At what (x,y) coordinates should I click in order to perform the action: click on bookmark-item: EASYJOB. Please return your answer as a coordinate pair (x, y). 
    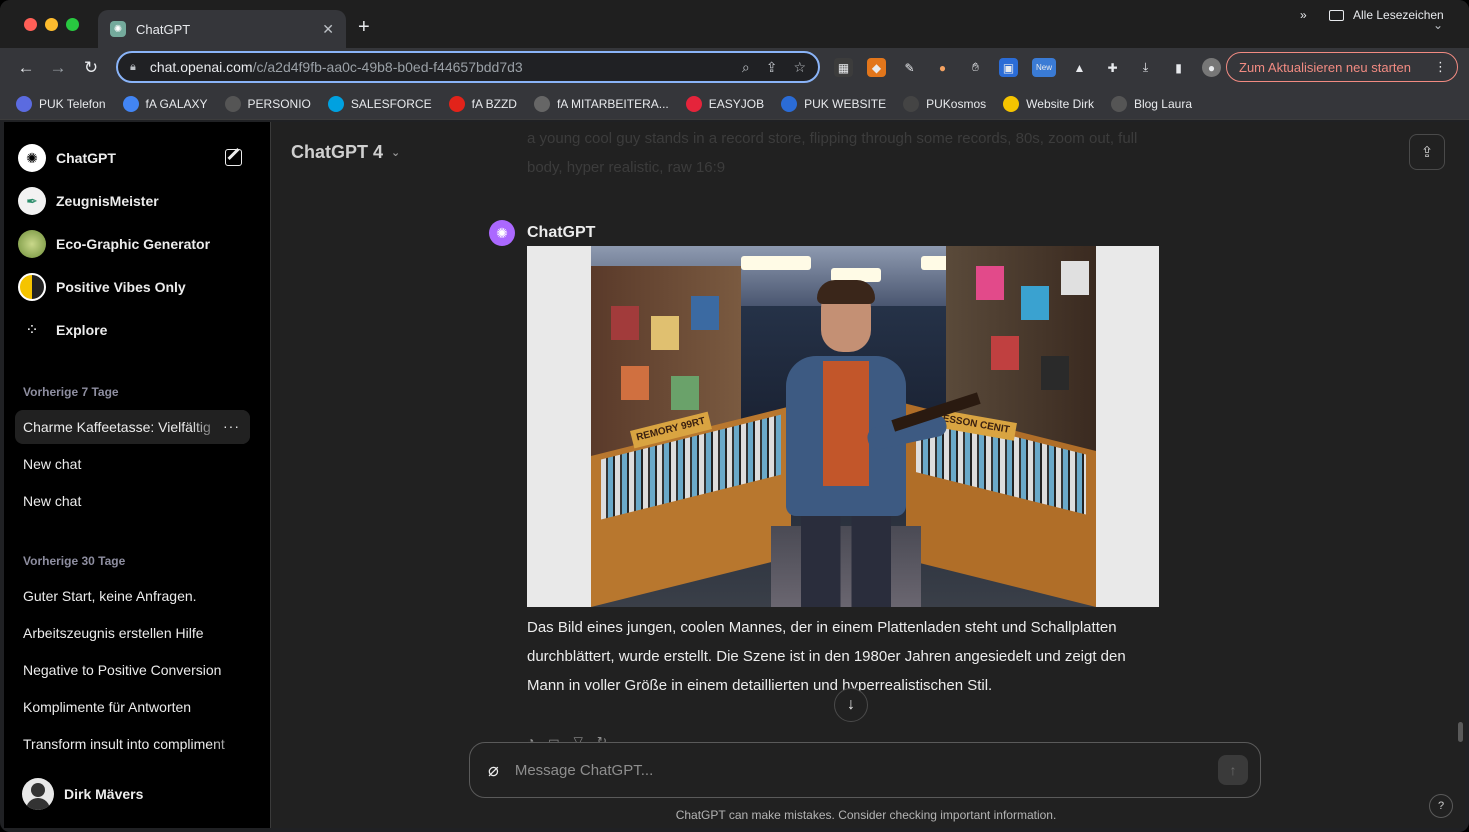
    Looking at the image, I should click on (725, 103).